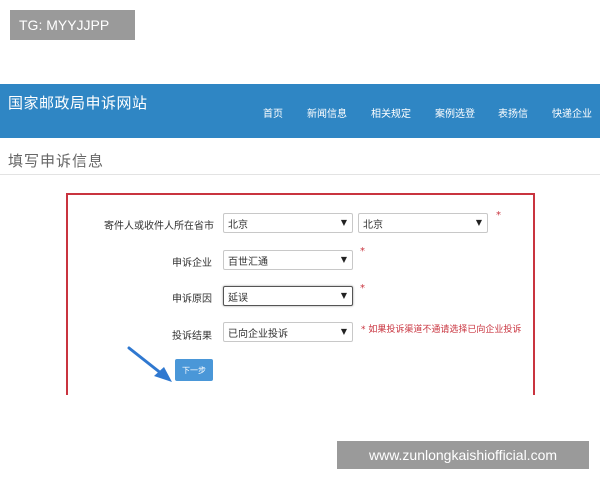 The width and height of the screenshot is (600, 480). What do you see at coordinates (149, 364) in the screenshot?
I see `pointer-arrow-icon` at bounding box center [149, 364].